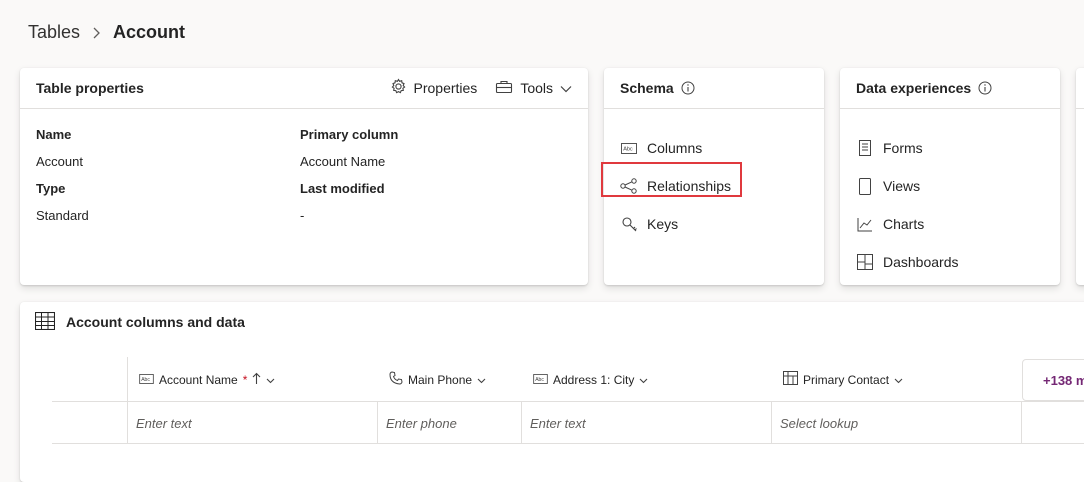 The image size is (1084, 482). What do you see at coordinates (96, 33) in the screenshot?
I see `chevron-right-icon` at bounding box center [96, 33].